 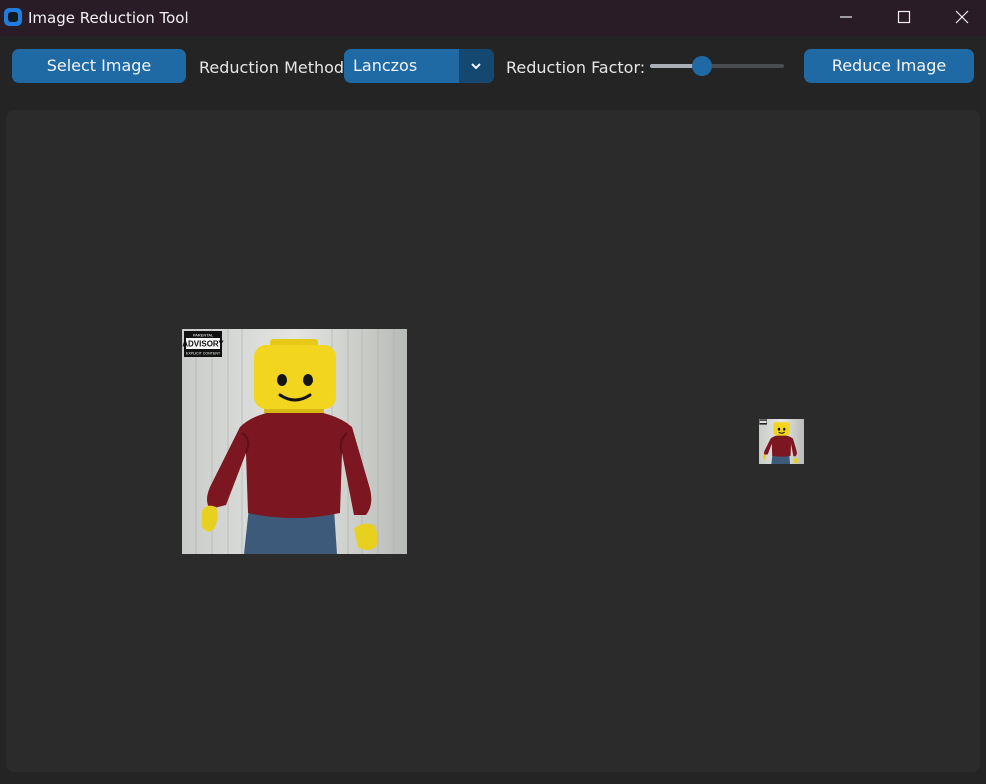 What do you see at coordinates (889, 66) in the screenshot?
I see `reduce-image-button: Reduce Image` at bounding box center [889, 66].